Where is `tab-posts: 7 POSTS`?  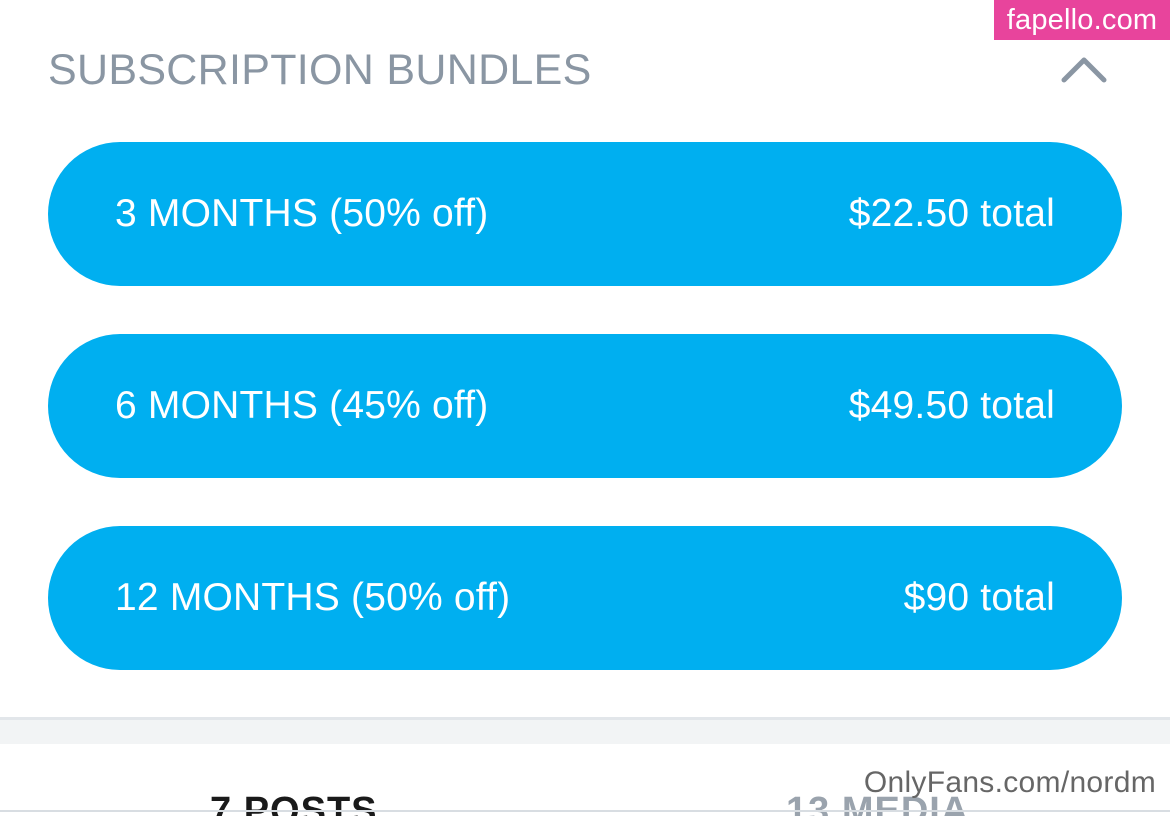 tab-posts: 7 POSTS is located at coordinates (294, 803).